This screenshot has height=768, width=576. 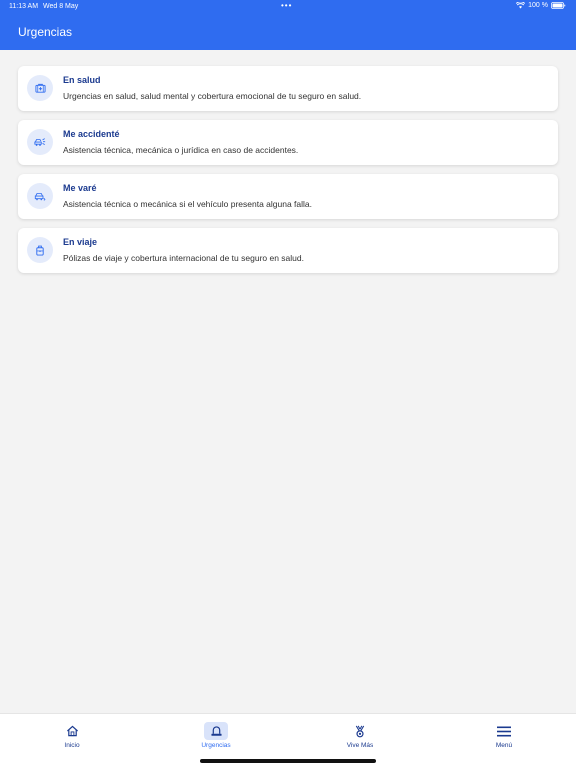 I want to click on tab-label: Urgencias, so click(x=216, y=745).